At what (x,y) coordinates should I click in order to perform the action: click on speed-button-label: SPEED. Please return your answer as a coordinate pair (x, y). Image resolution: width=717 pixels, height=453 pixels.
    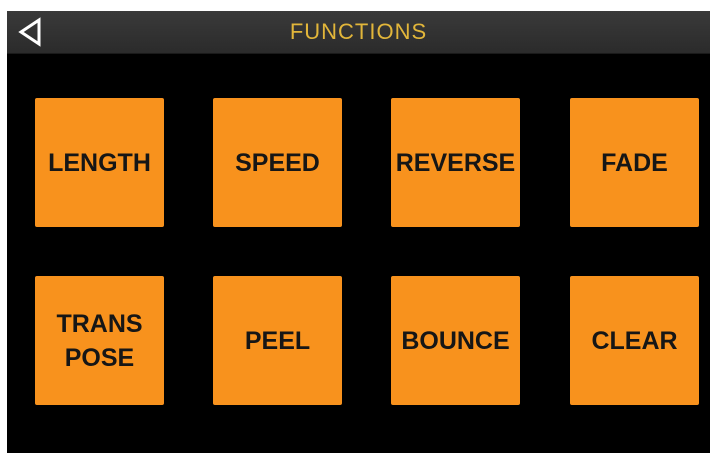
    Looking at the image, I should click on (277, 162).